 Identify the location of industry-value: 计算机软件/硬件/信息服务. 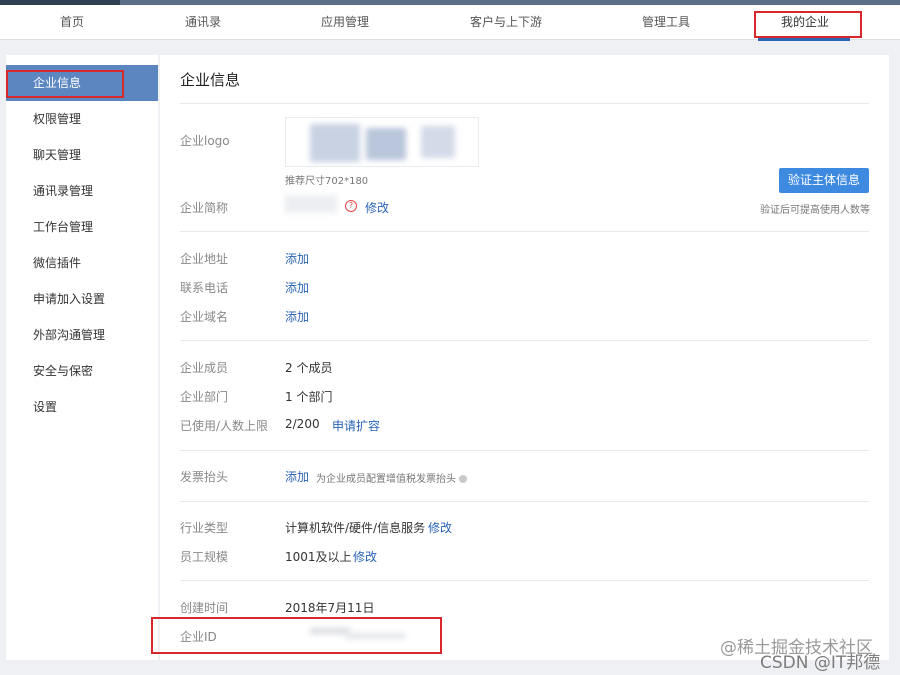
(355, 528).